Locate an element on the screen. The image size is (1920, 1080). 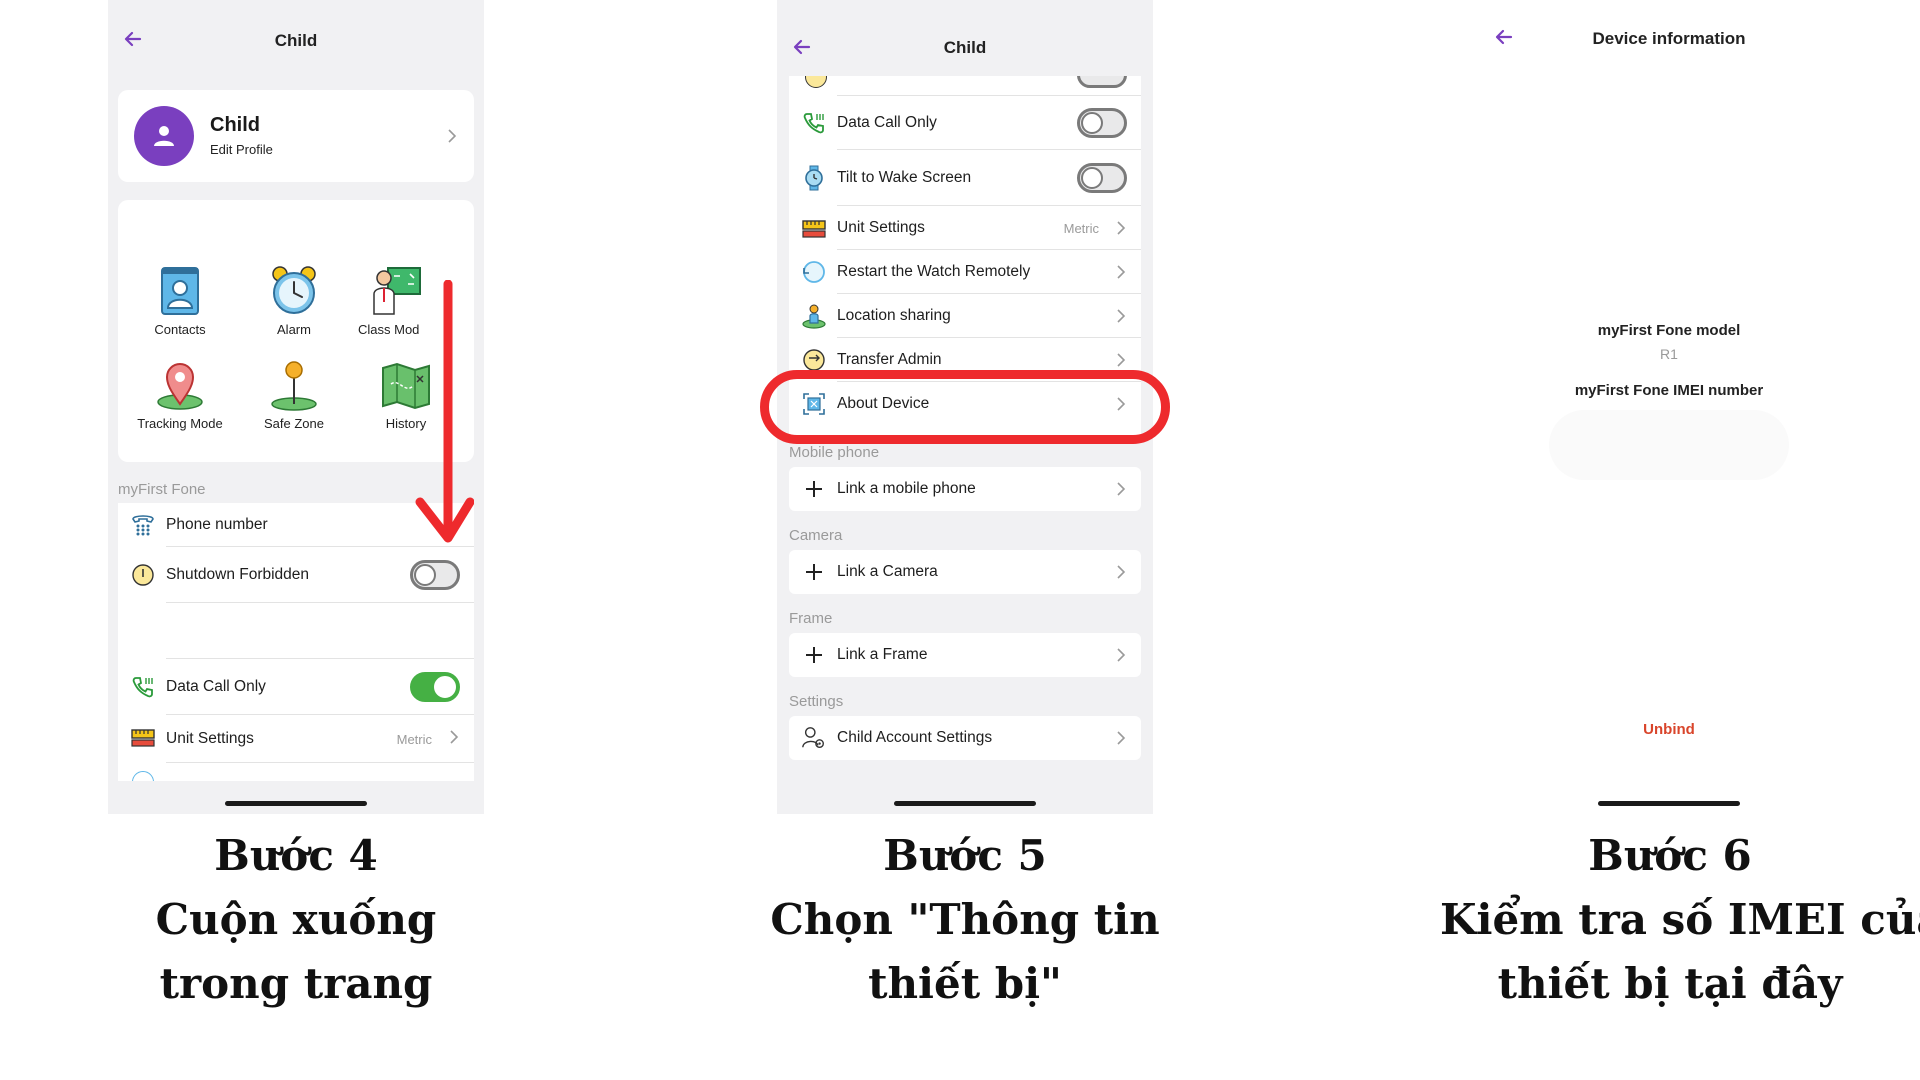
user-settings-icon is located at coordinates (814, 738).